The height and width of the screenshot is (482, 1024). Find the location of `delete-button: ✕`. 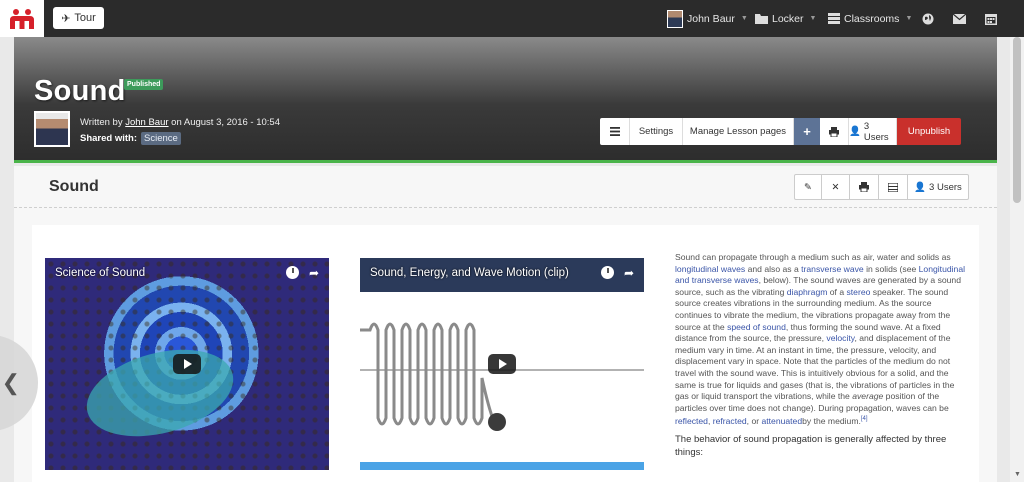

delete-button: ✕ is located at coordinates (836, 187).